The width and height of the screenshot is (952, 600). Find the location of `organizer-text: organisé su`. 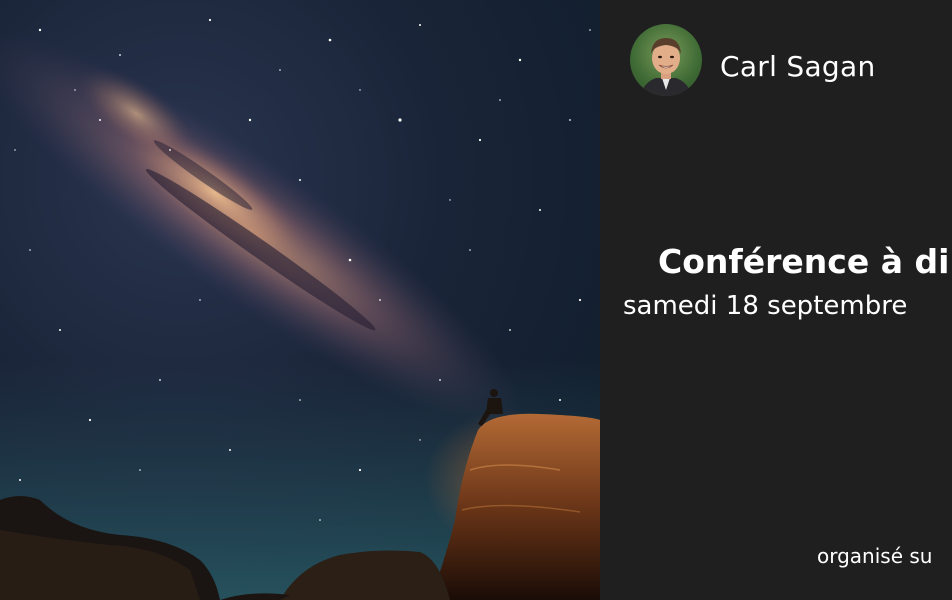

organizer-text: organisé su is located at coordinates (875, 556).